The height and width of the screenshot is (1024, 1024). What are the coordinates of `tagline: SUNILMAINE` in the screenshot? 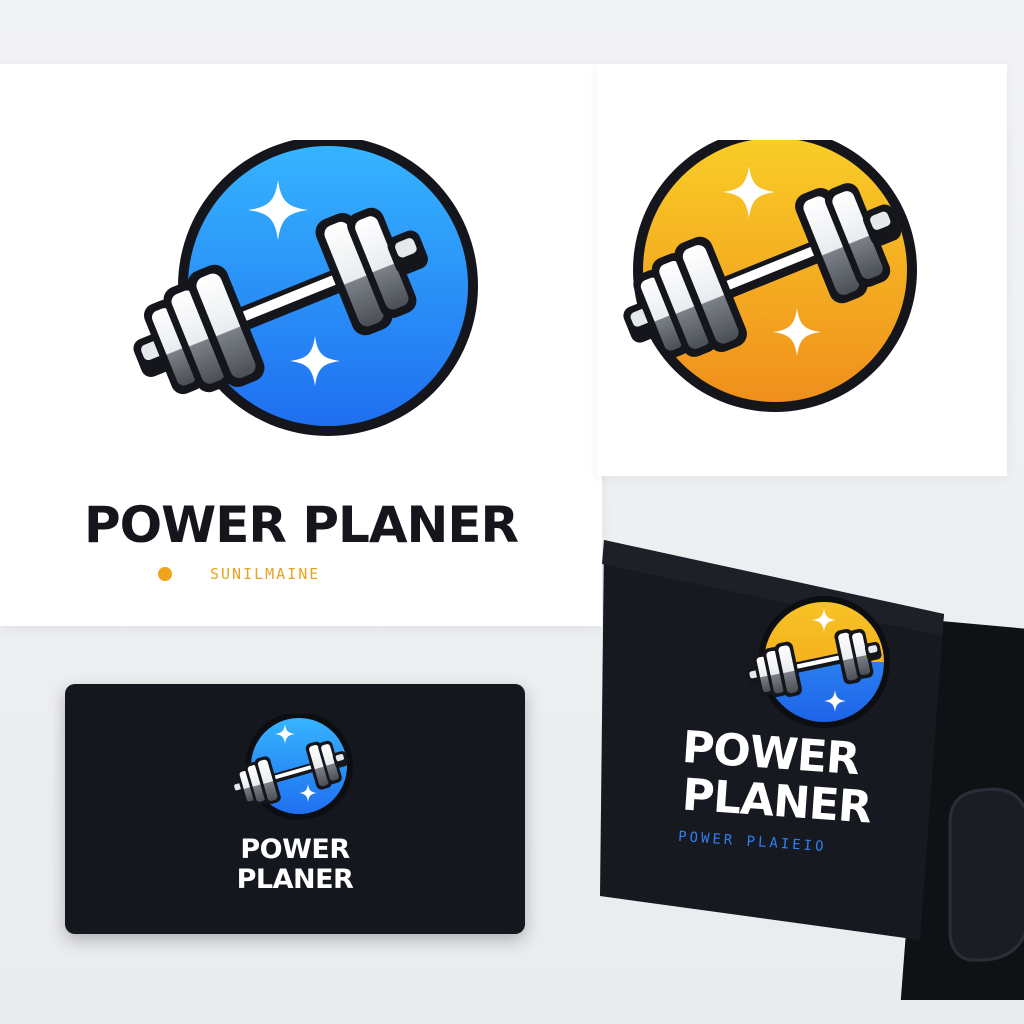 It's located at (265, 574).